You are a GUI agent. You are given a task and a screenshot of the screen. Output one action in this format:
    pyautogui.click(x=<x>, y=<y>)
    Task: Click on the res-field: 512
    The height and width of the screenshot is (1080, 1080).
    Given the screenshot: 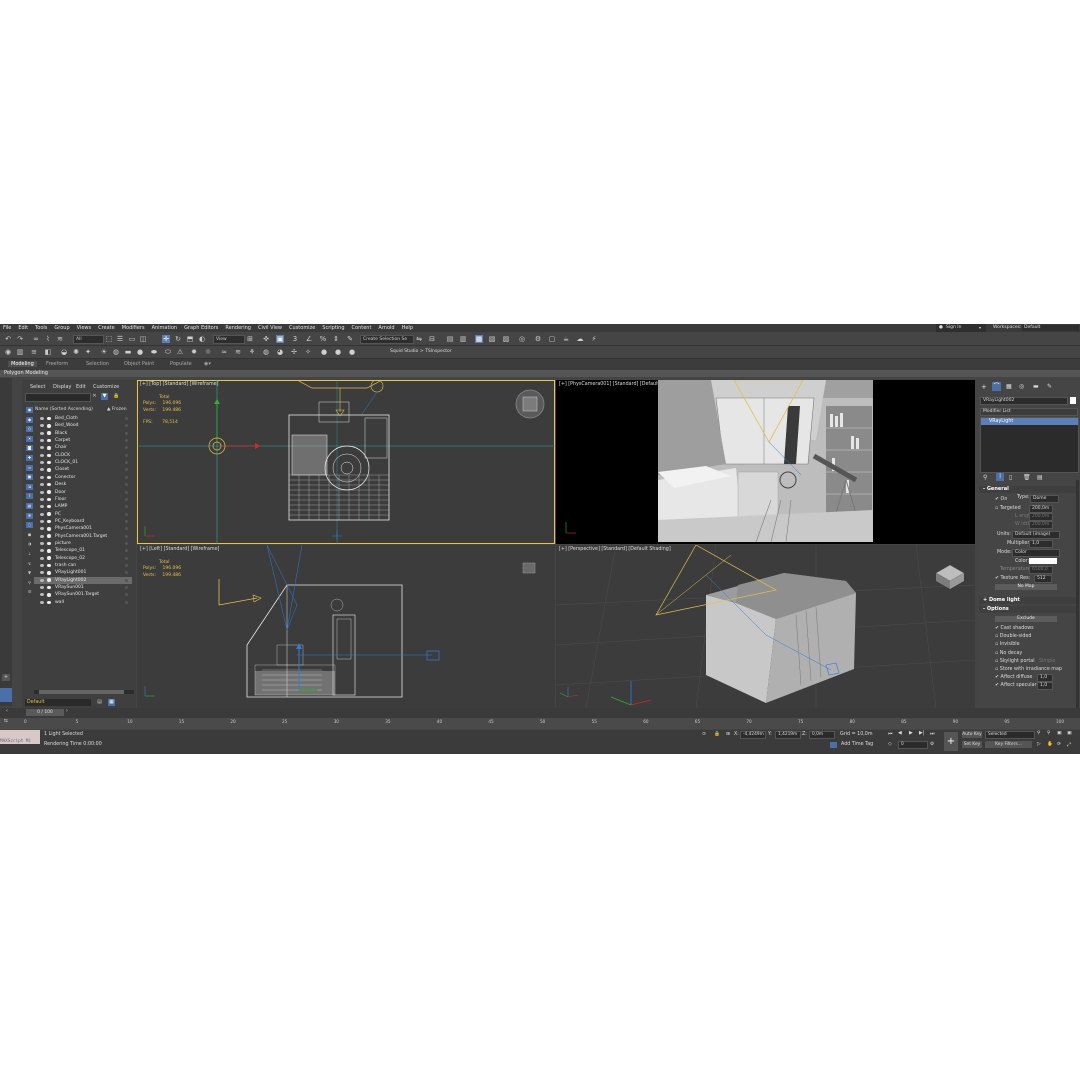 What is the action you would take?
    pyautogui.click(x=1043, y=579)
    